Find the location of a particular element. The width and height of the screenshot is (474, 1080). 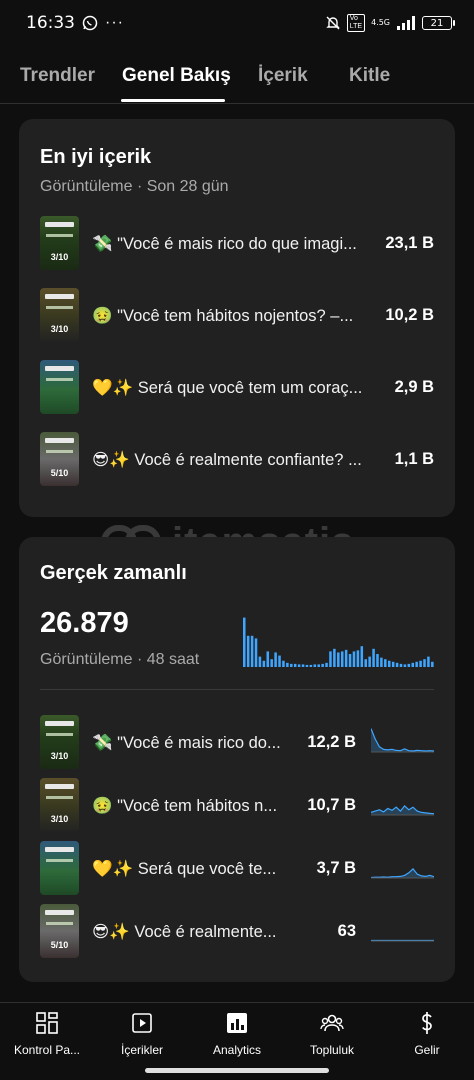

view-count: 23,1 B is located at coordinates (409, 243).